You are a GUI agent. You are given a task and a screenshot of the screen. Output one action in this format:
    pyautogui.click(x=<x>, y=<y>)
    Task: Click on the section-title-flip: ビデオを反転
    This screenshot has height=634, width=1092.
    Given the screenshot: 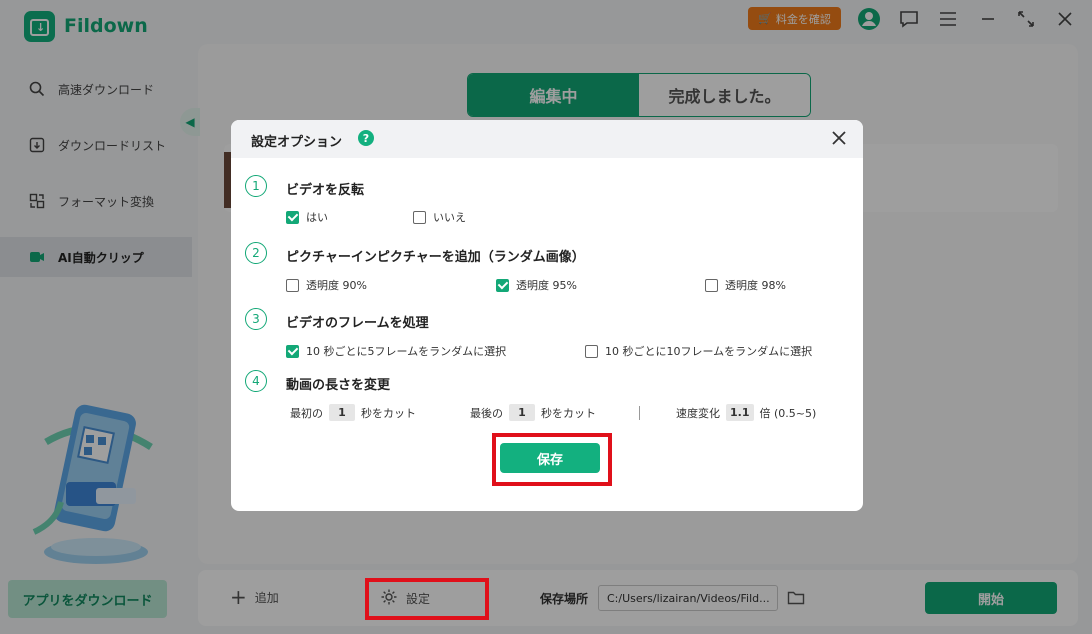 What is the action you would take?
    pyautogui.click(x=325, y=190)
    